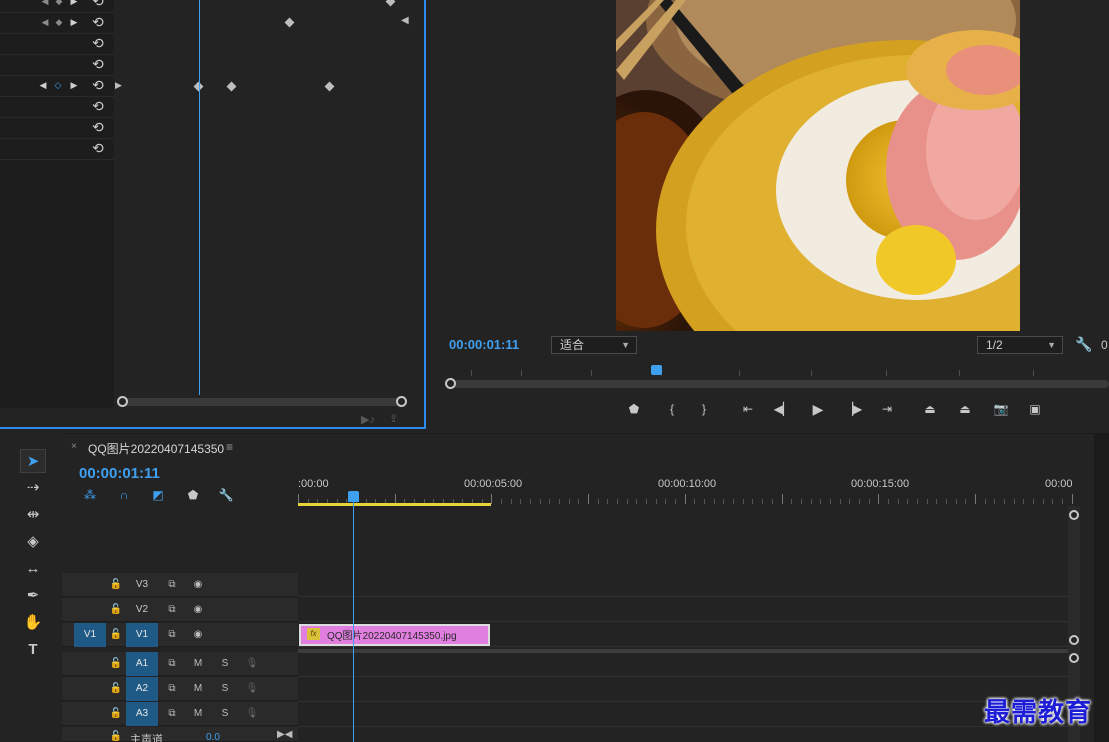  Describe the element at coordinates (33, 515) in the screenshot. I see `ripple-edit-icon: ⇹` at that location.